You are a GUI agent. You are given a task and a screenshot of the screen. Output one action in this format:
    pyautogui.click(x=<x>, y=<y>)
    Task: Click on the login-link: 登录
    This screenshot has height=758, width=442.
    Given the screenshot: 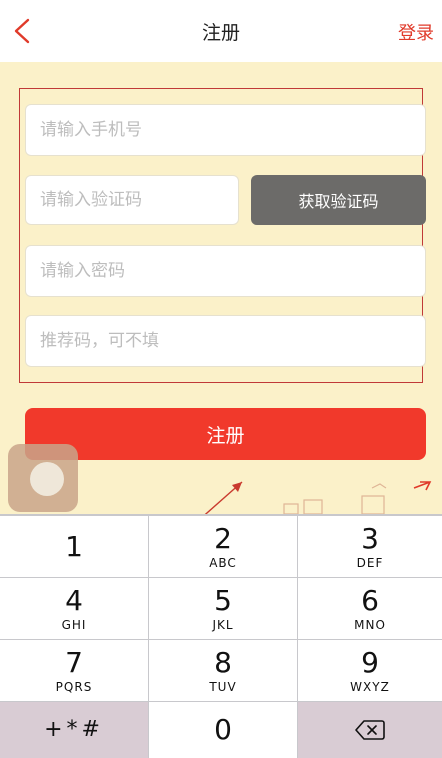 What is the action you would take?
    pyautogui.click(x=416, y=32)
    